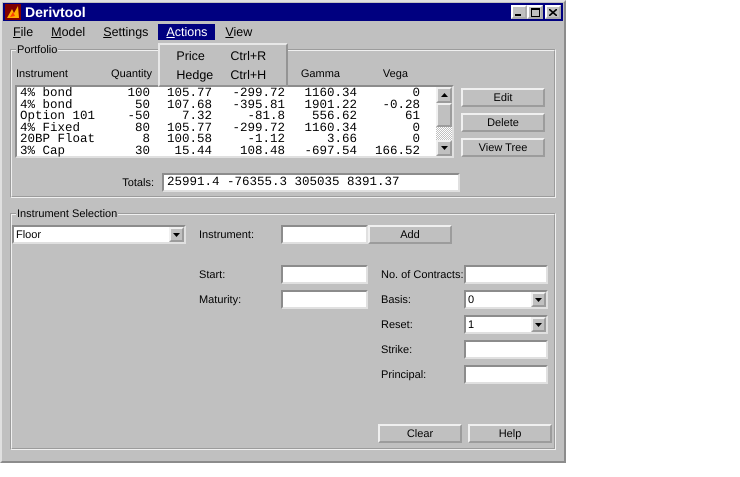 The height and width of the screenshot is (477, 740). What do you see at coordinates (58, 140) in the screenshot?
I see `list-cell-text: 20BP Float` at bounding box center [58, 140].